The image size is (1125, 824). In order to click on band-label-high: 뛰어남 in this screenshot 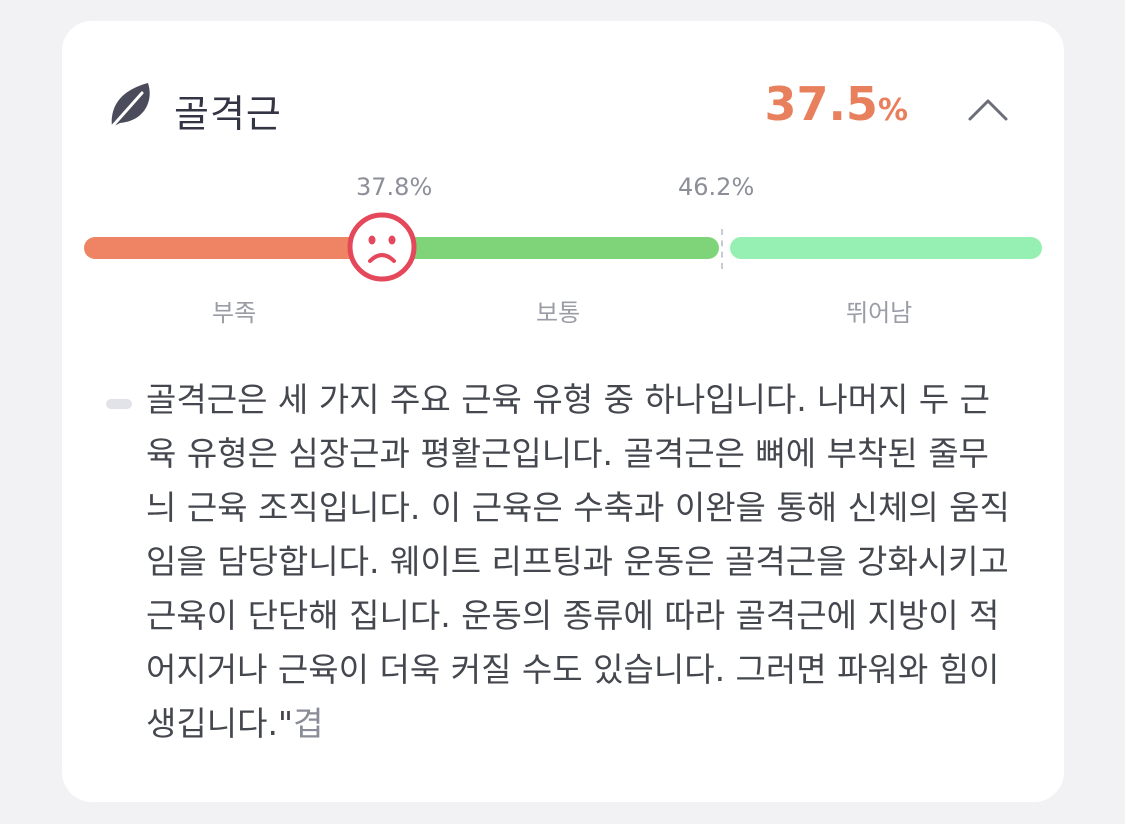, I will do `click(879, 313)`.